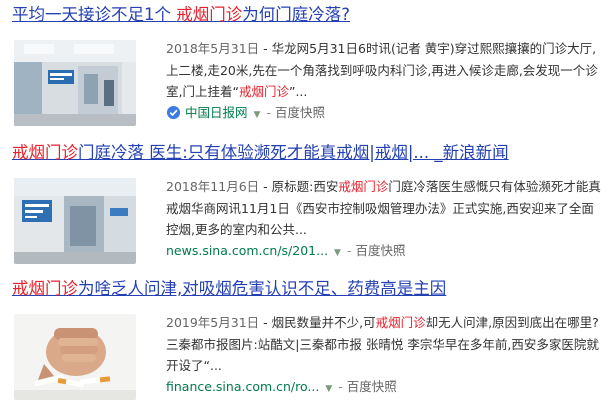 The height and width of the screenshot is (412, 612). Describe the element at coordinates (293, 152) in the screenshot. I see `title-suffix: 门庭冷落 医生:只有体验濒死才能真戒烟|戒烟|... _新浪新闻` at that location.